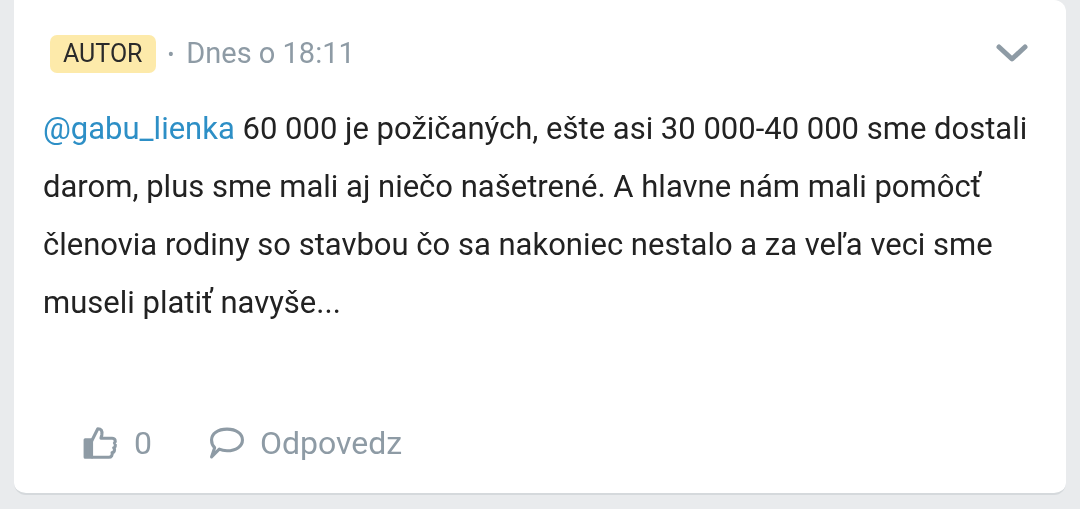 Image resolution: width=1080 pixels, height=509 pixels. Describe the element at coordinates (270, 53) in the screenshot. I see `comment-time: Dnes o 18:11` at that location.